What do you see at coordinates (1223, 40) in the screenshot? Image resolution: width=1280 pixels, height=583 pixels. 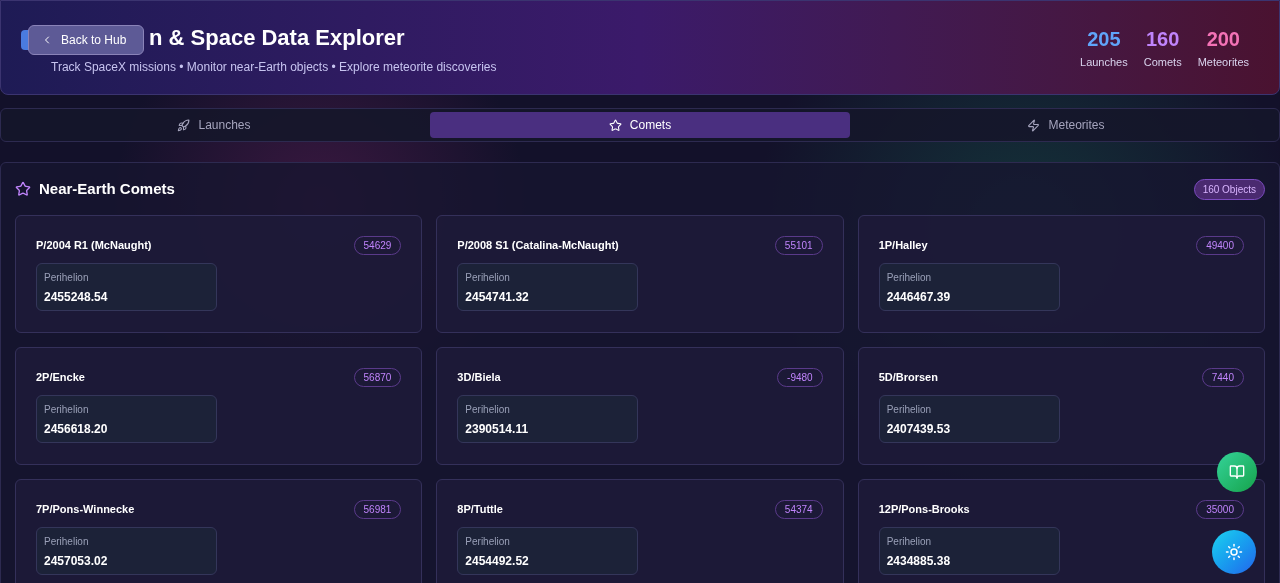 I see `stat-value: 200` at bounding box center [1223, 40].